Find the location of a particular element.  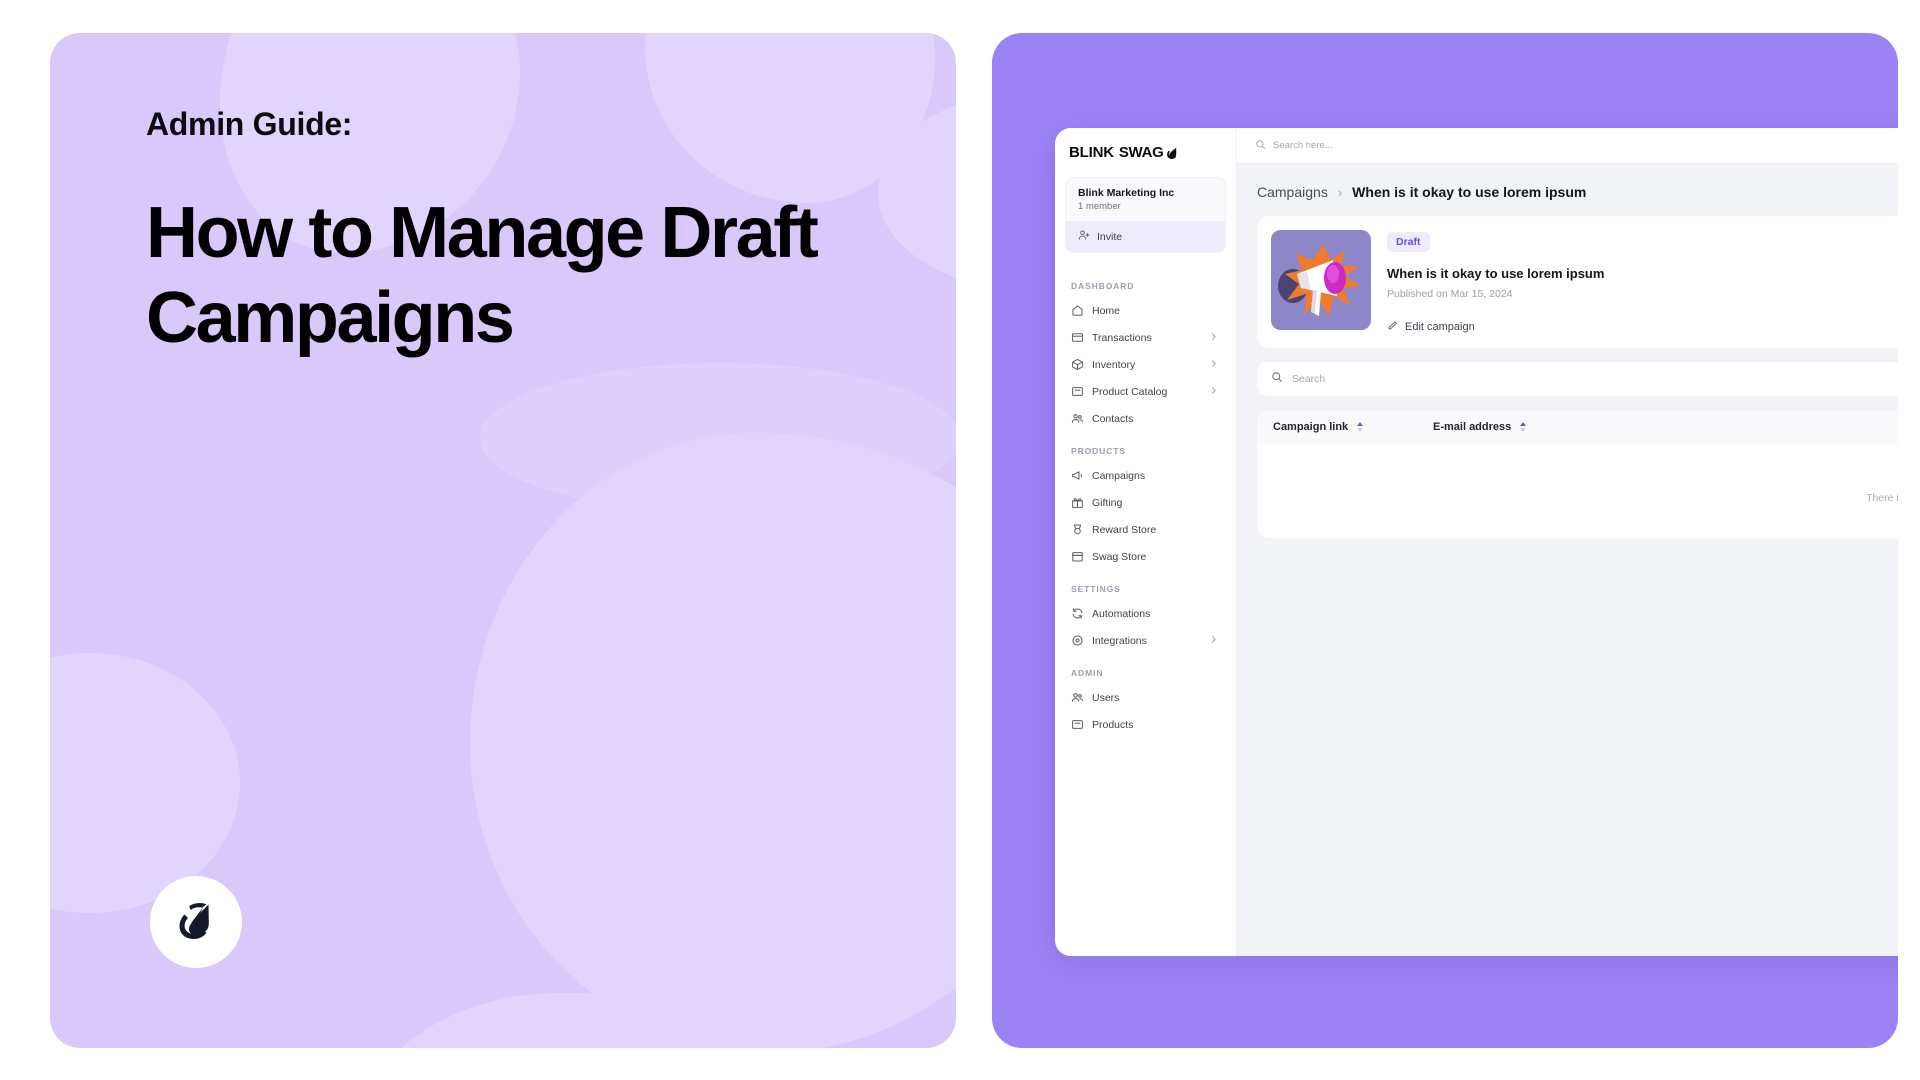

store-icon is located at coordinates (1077, 556).